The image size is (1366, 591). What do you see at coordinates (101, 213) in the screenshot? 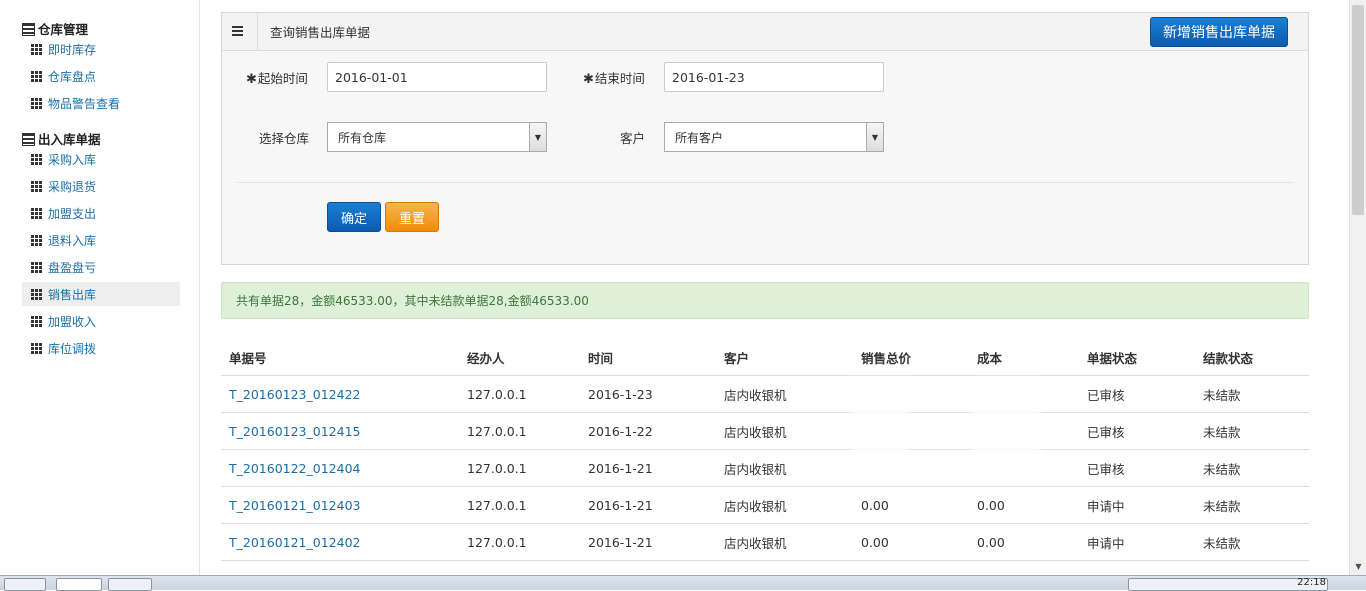
I see `sidebar-item-franchise-out: 加盟支出` at bounding box center [101, 213].